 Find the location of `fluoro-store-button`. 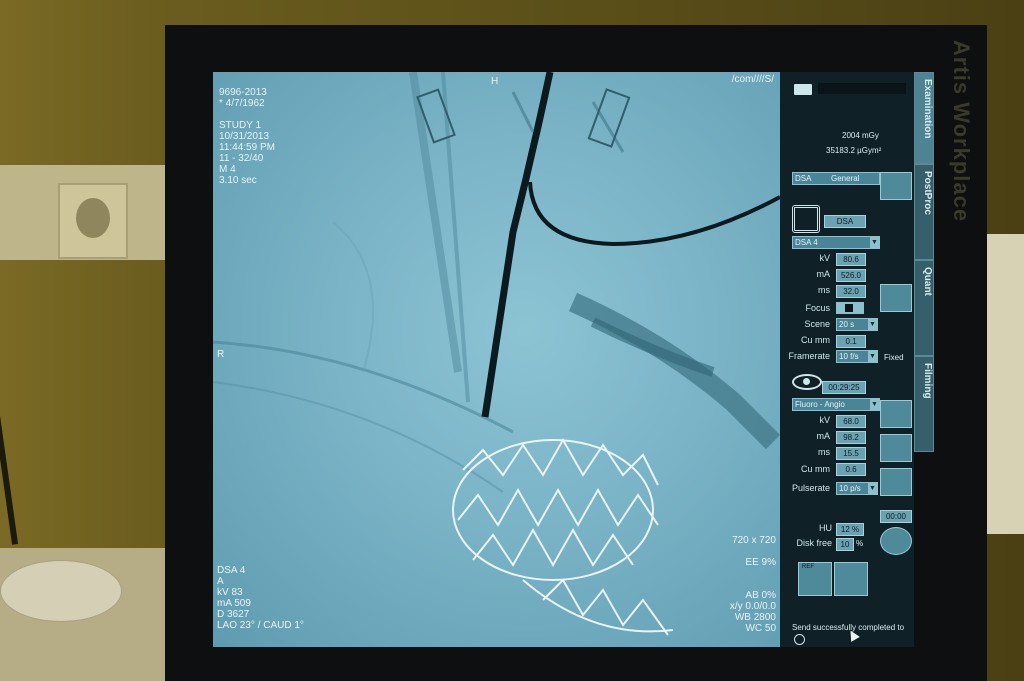

fluoro-store-button is located at coordinates (896, 414).